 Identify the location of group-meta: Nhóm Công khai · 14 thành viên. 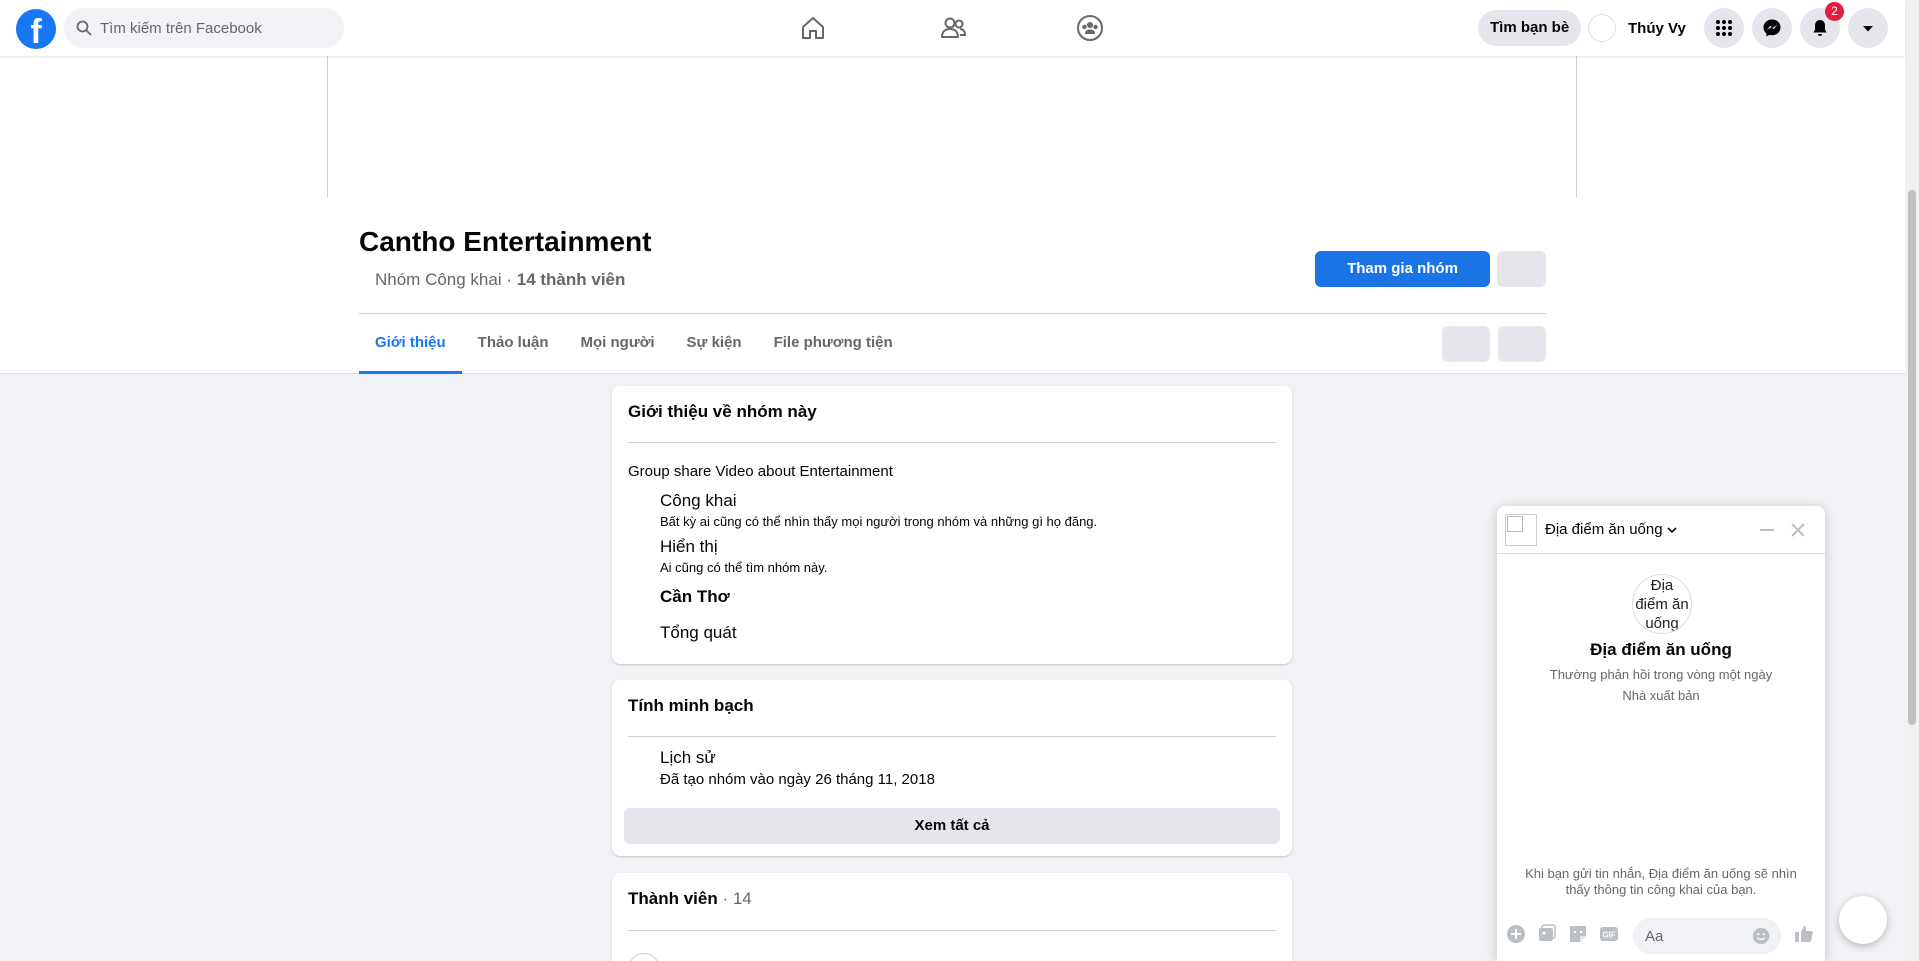
(500, 280).